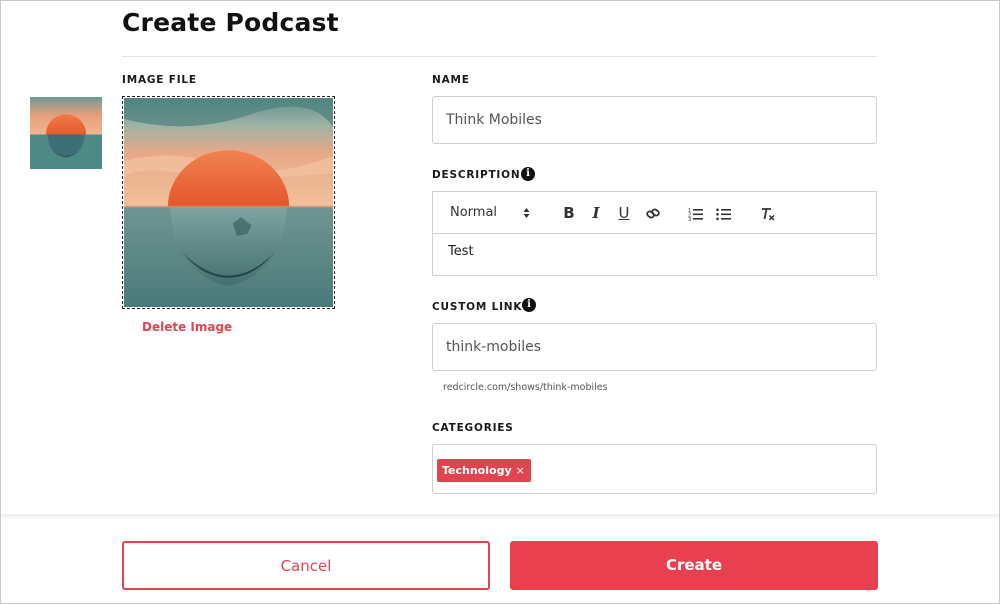 This screenshot has height=604, width=1000. I want to click on name-field, so click(654, 120).